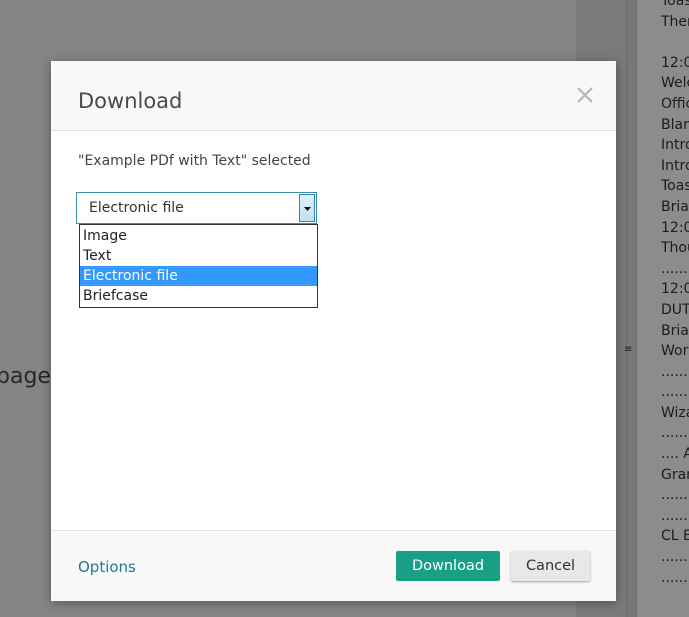 The height and width of the screenshot is (617, 689). I want to click on cancel-button: Cancel, so click(550, 566).